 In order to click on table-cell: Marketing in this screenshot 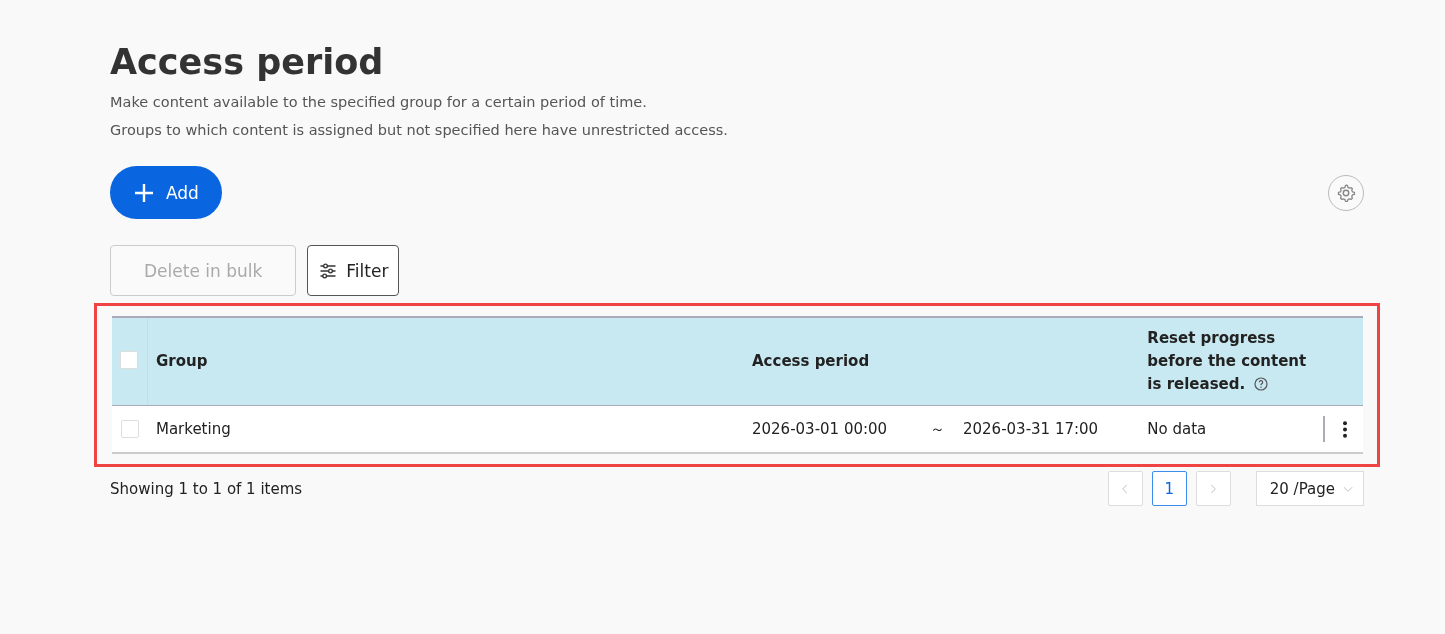, I will do `click(193, 429)`.